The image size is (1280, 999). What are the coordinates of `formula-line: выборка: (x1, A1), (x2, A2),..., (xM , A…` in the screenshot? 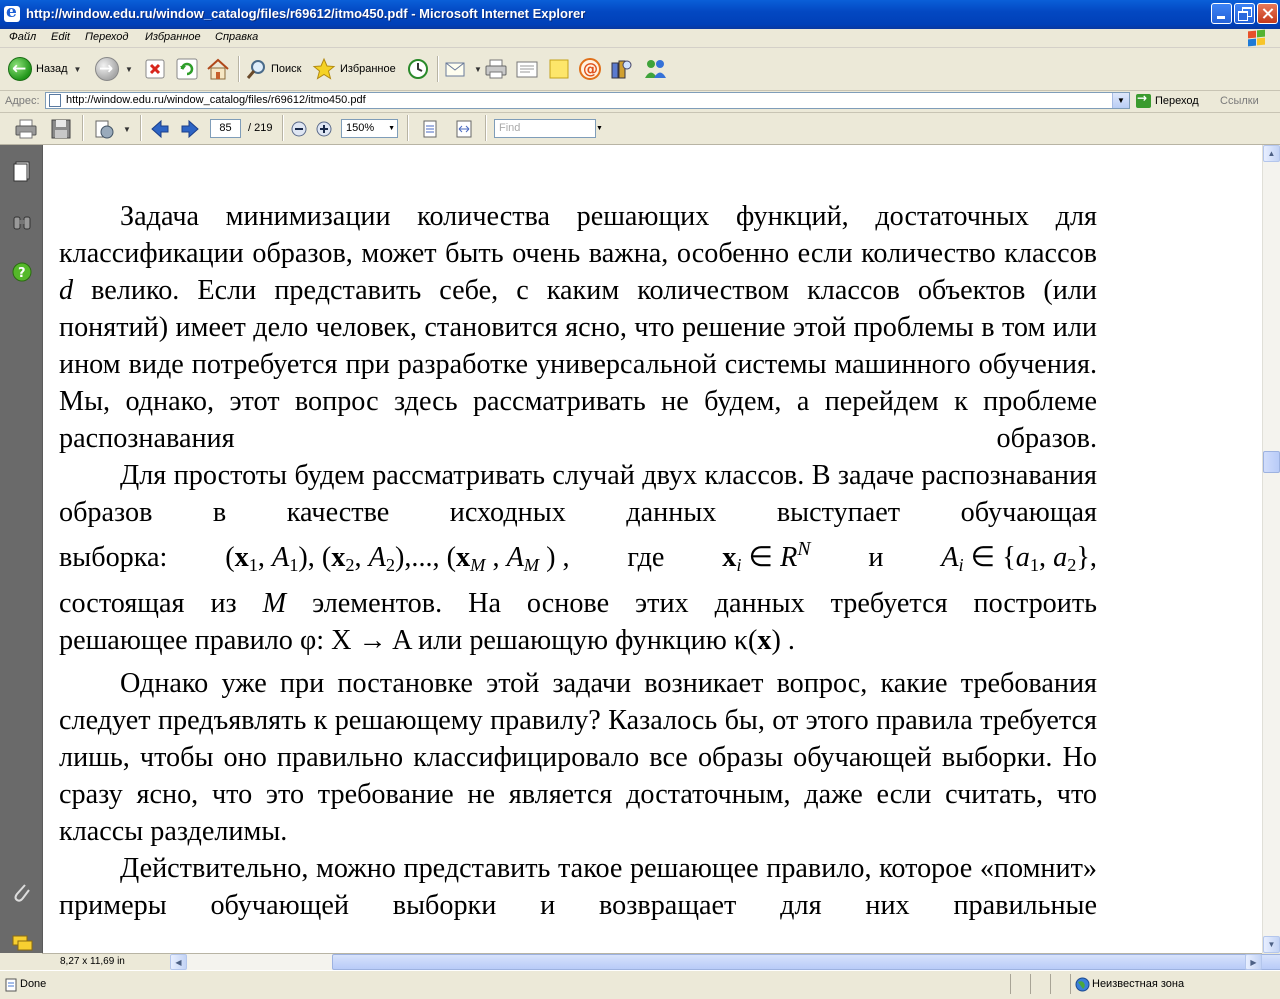 It's located at (578, 558).